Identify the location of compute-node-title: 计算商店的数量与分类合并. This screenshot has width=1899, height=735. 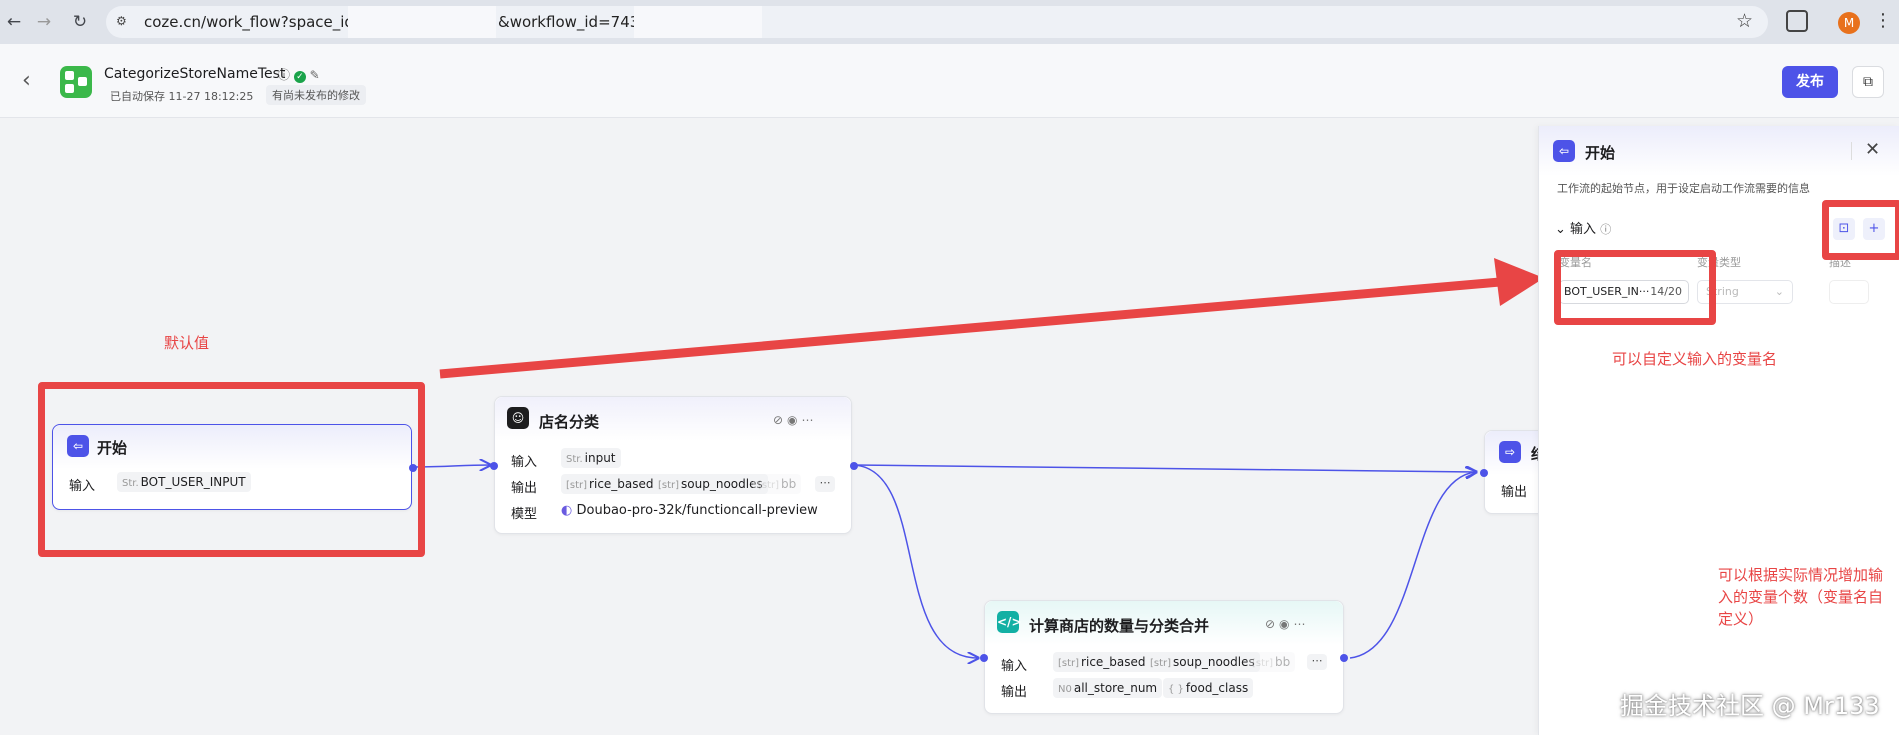
(1119, 626).